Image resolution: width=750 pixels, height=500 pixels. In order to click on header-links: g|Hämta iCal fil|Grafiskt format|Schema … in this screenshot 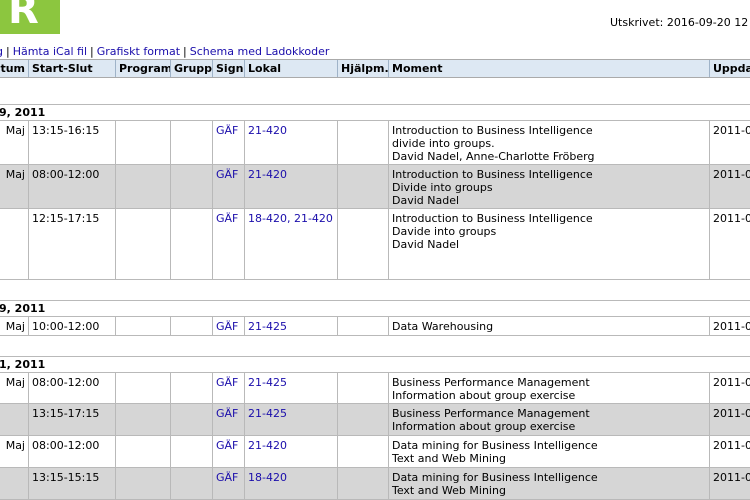, I will do `click(164, 51)`.